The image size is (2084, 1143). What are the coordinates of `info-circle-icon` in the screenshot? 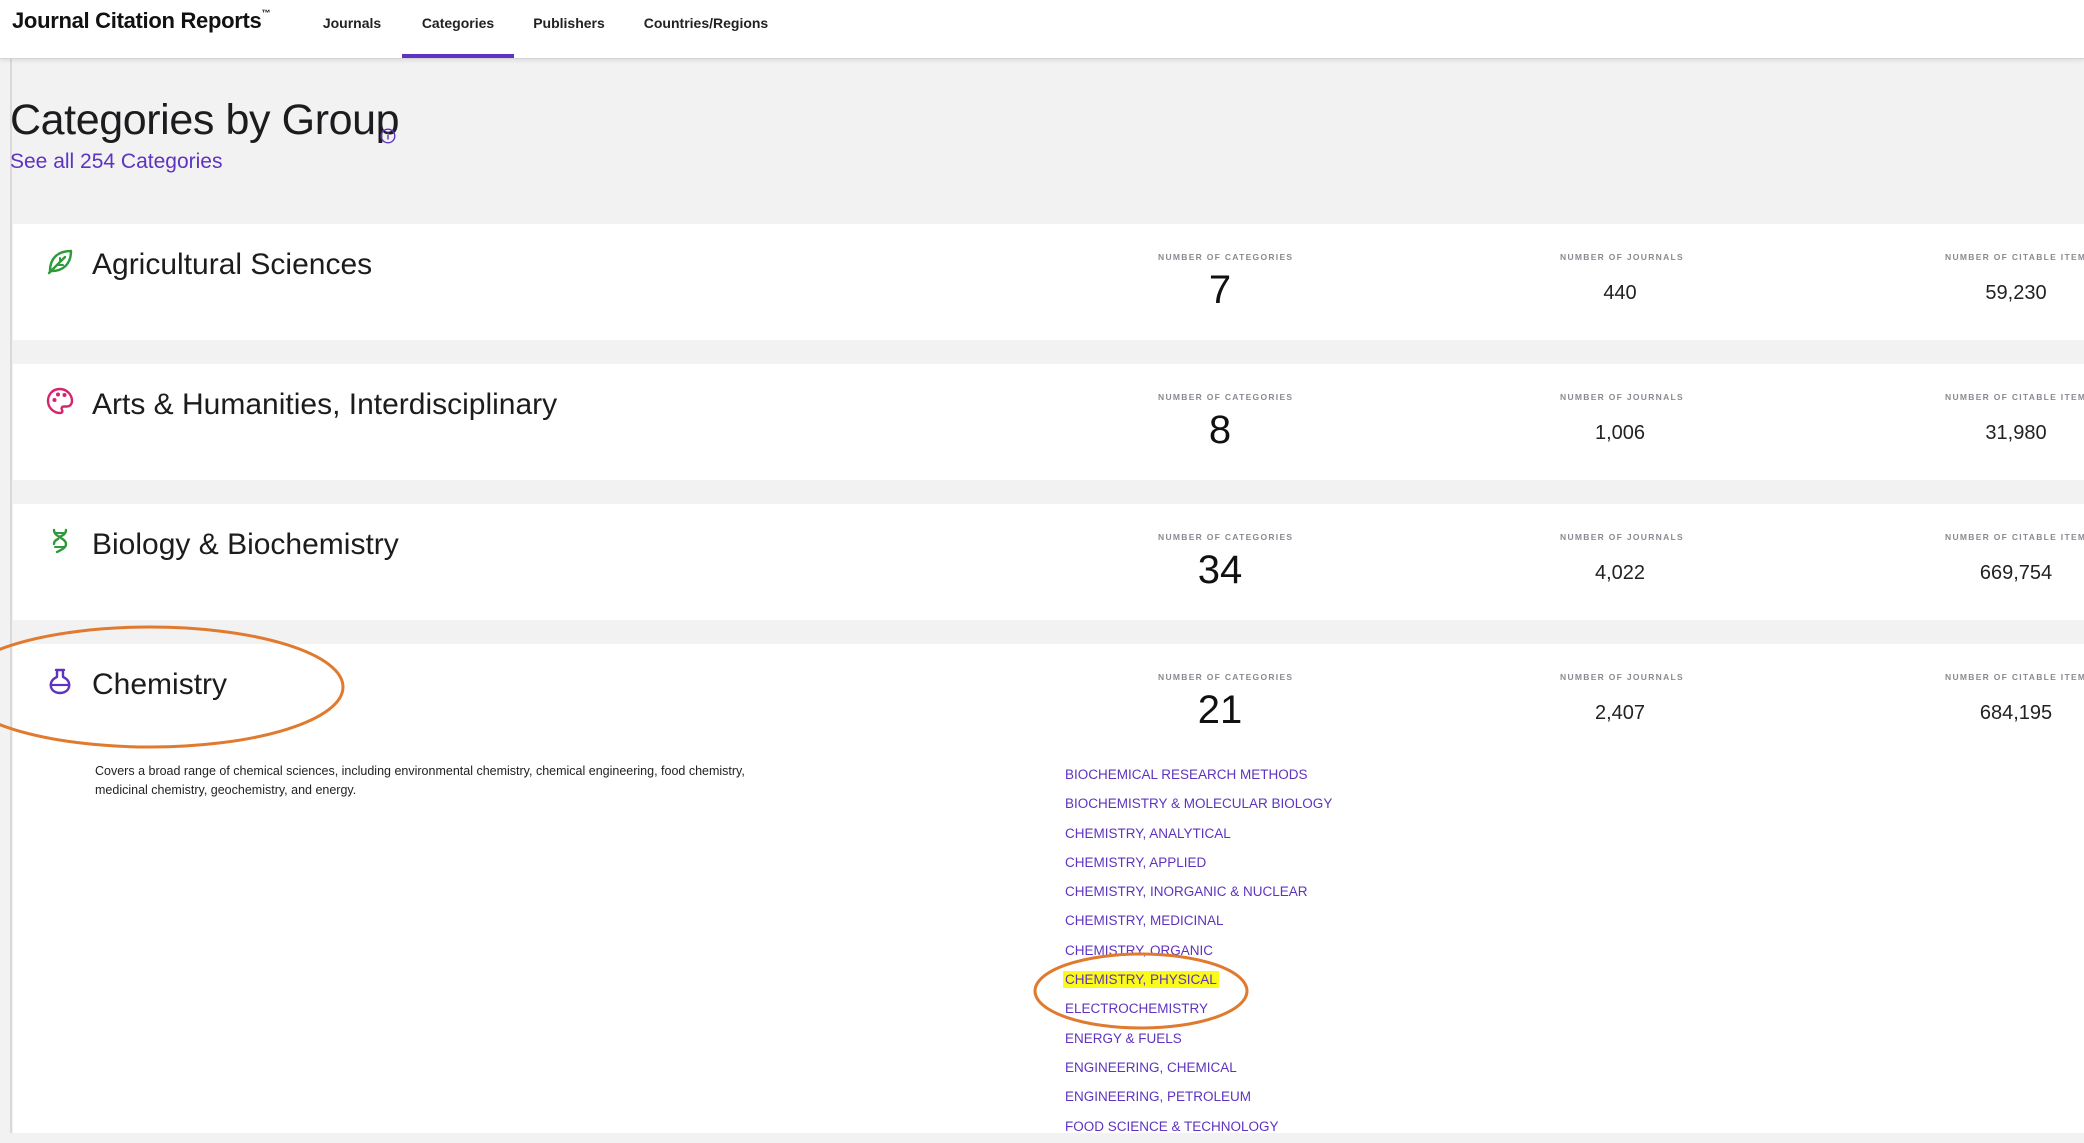 It's located at (388, 136).